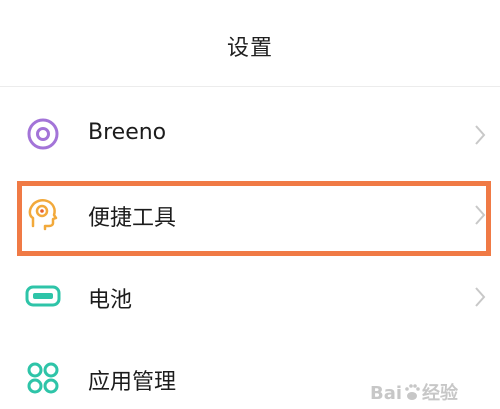 The image size is (500, 409). I want to click on page-title: 设置, so click(249, 48).